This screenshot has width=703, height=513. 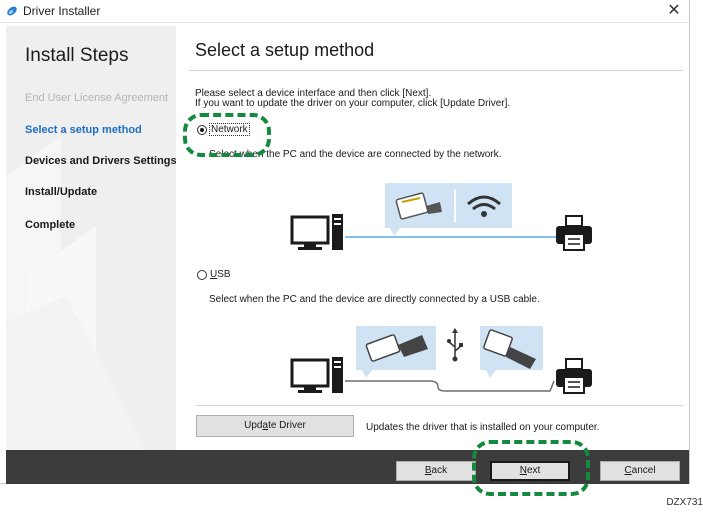 I want to click on usb-label-rest: SB, so click(x=224, y=274).